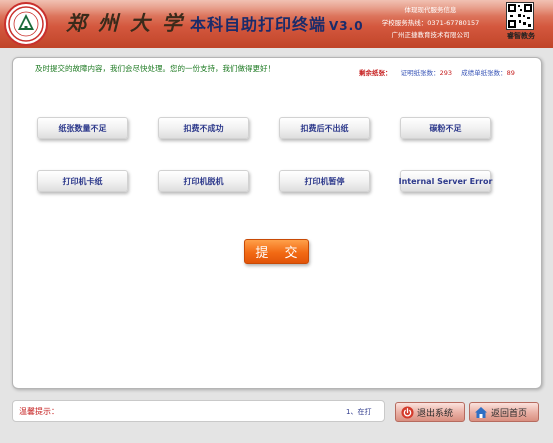 Image resolution: width=553 pixels, height=443 pixels. Describe the element at coordinates (276, 251) in the screenshot. I see `submit-button: 提 交` at that location.